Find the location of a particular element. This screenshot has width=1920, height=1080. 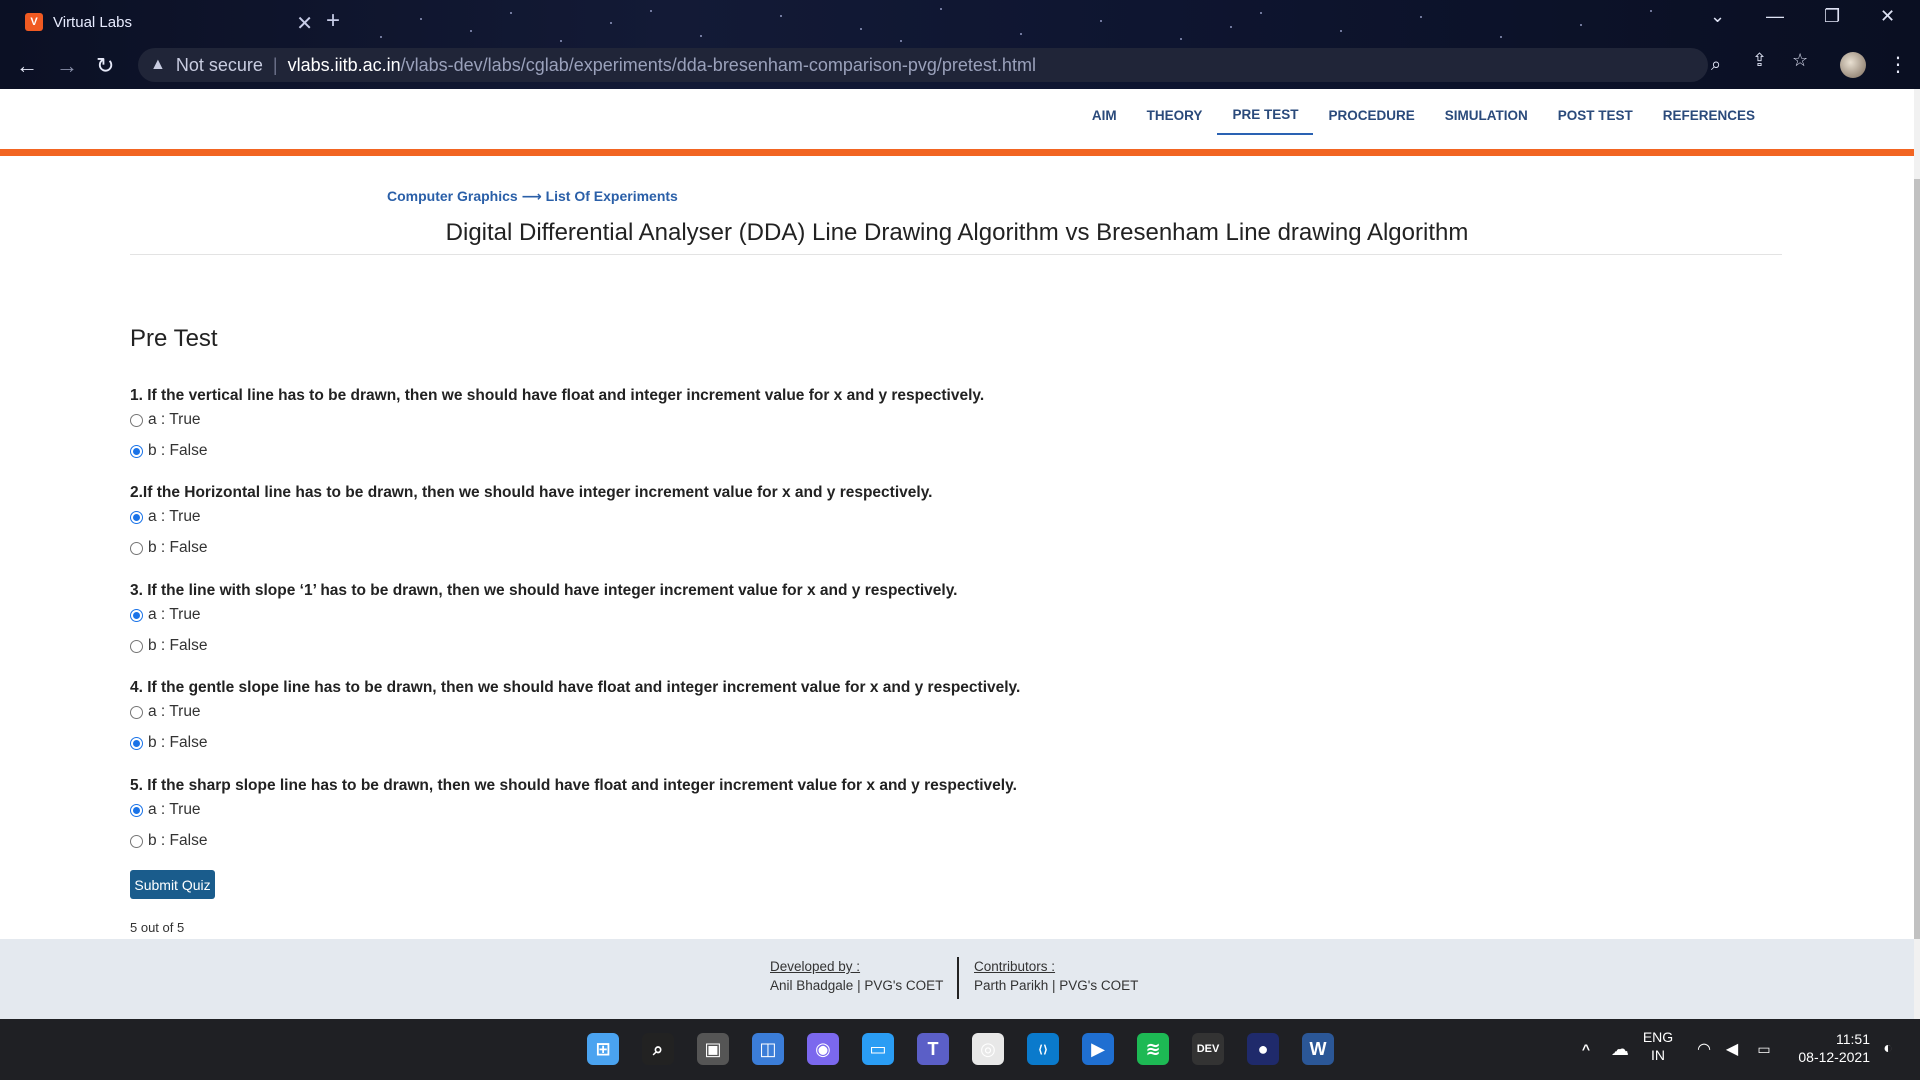

back-icon: ← is located at coordinates (27, 66).